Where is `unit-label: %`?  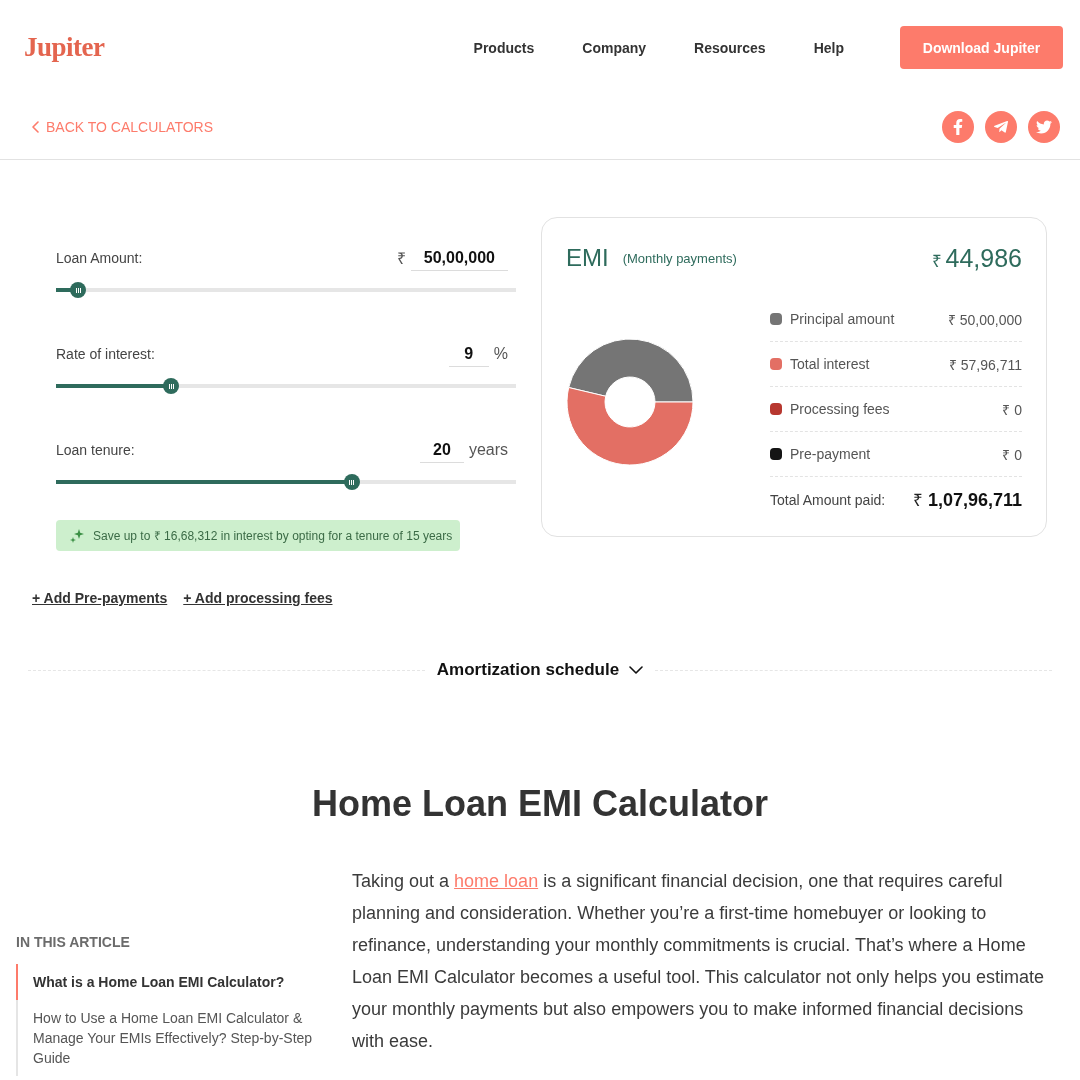
unit-label: % is located at coordinates (500, 354).